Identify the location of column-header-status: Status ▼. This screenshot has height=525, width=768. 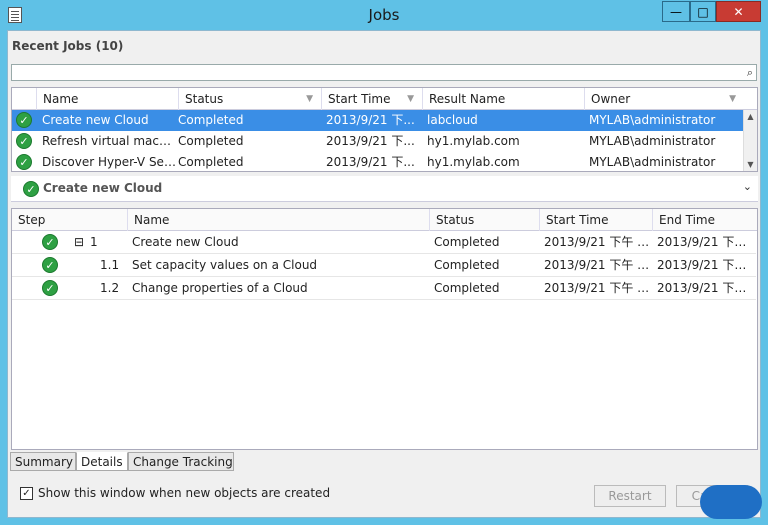
(249, 99).